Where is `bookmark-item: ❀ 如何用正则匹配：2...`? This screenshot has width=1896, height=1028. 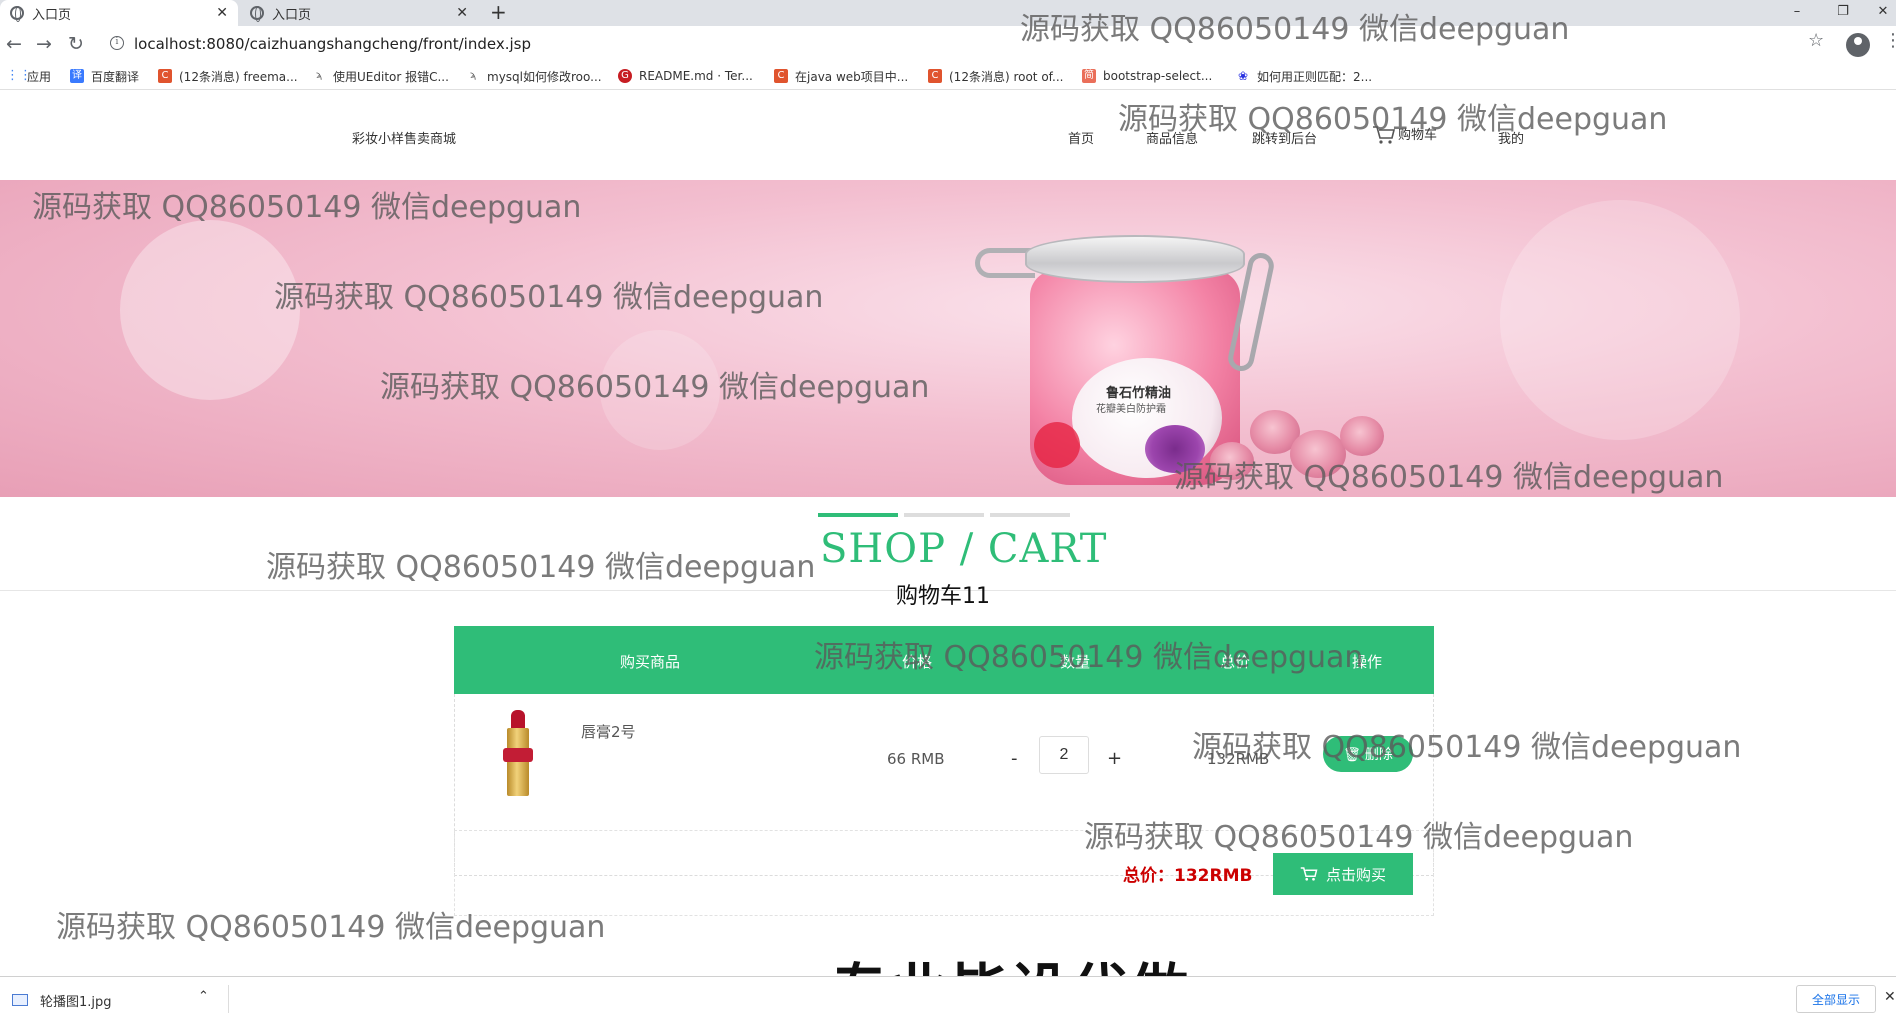 bookmark-item: ❀ 如何用正则匹配：2... is located at coordinates (1304, 76).